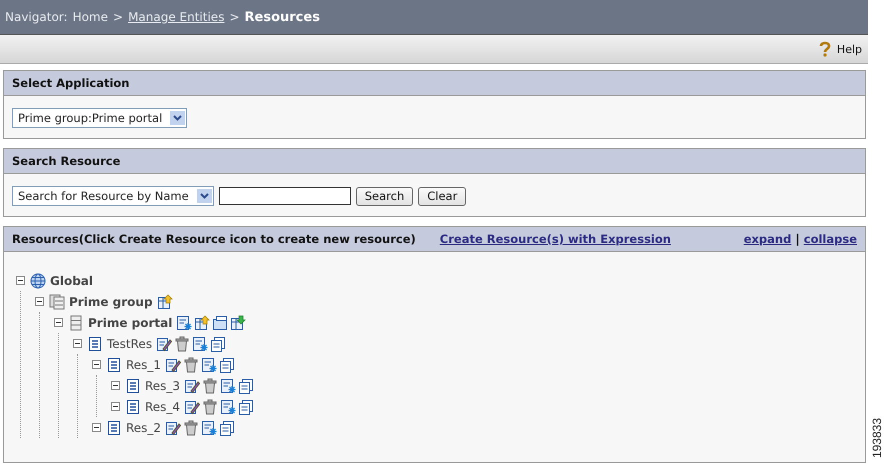 This screenshot has height=466, width=886. What do you see at coordinates (282, 17) in the screenshot?
I see `breadcrumb: Resources` at bounding box center [282, 17].